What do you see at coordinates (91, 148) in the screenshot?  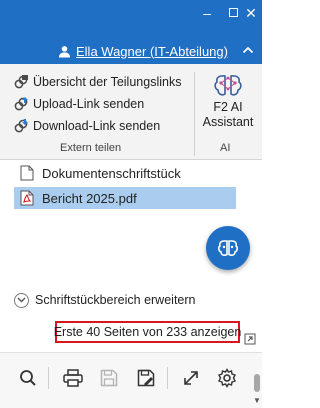 I see `group-label-extern-teilen: Extern teilen` at bounding box center [91, 148].